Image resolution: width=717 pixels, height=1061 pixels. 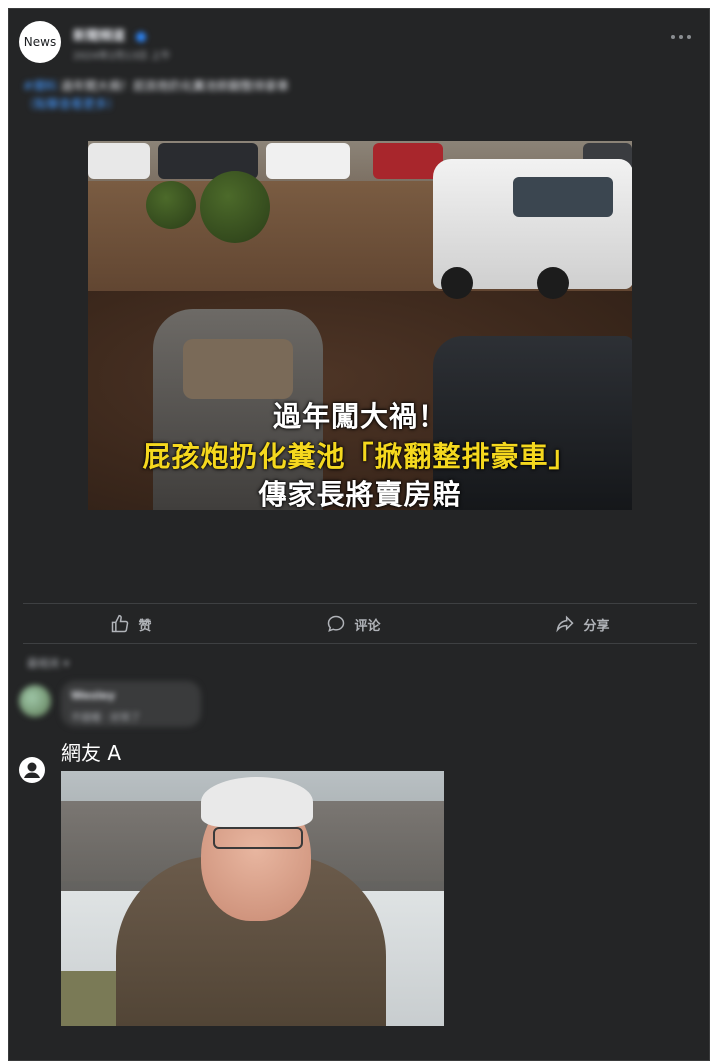 What do you see at coordinates (336, 623) in the screenshot?
I see `comment-bubble-icon` at bounding box center [336, 623].